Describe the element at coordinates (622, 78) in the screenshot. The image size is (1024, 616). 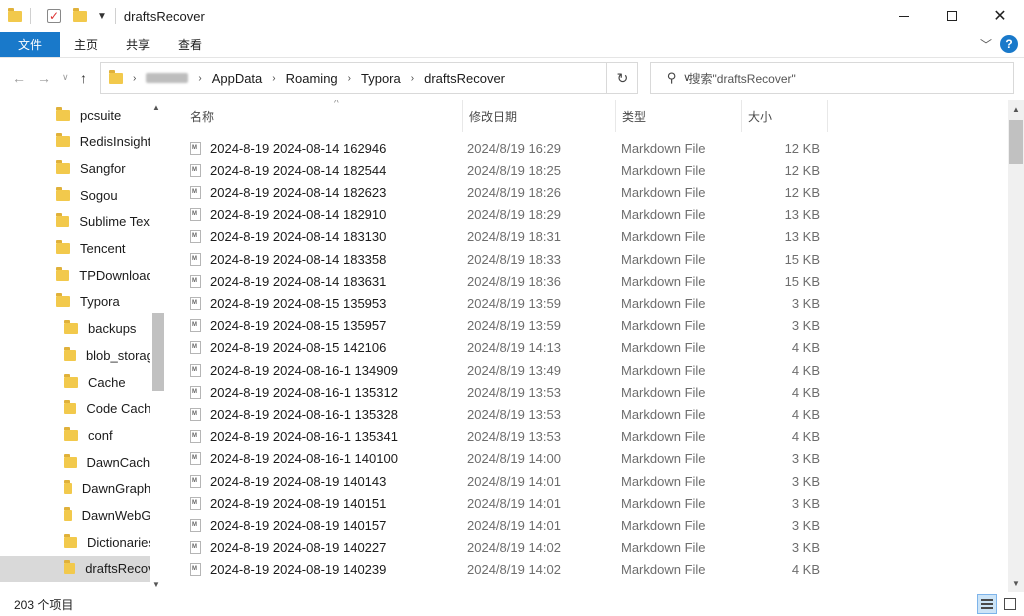
I see `refresh-button: ↻` at that location.